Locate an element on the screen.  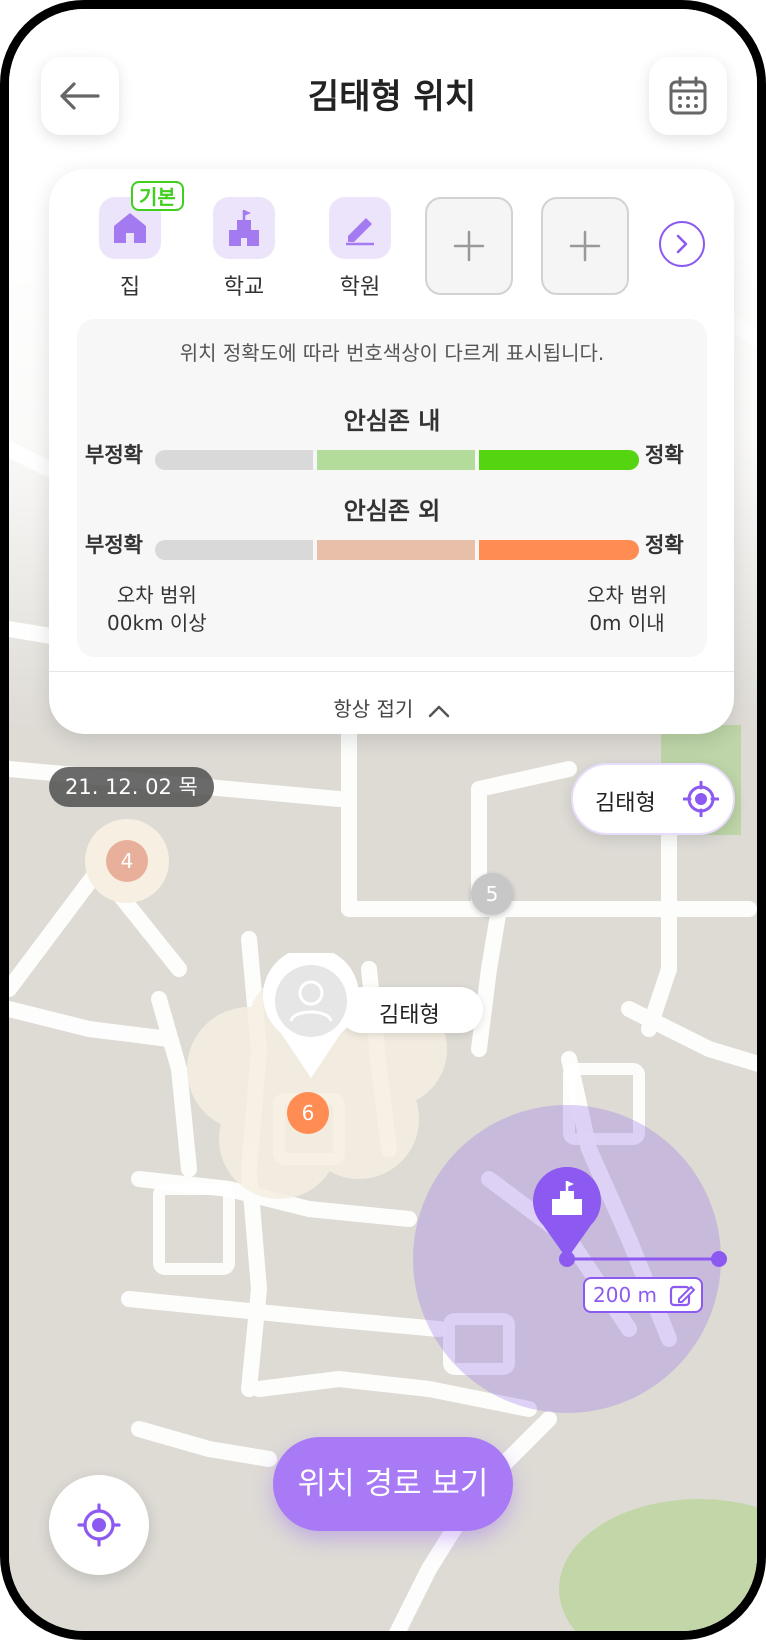
error-range-left: 오차 범위 00km 이상 is located at coordinates (157, 609).